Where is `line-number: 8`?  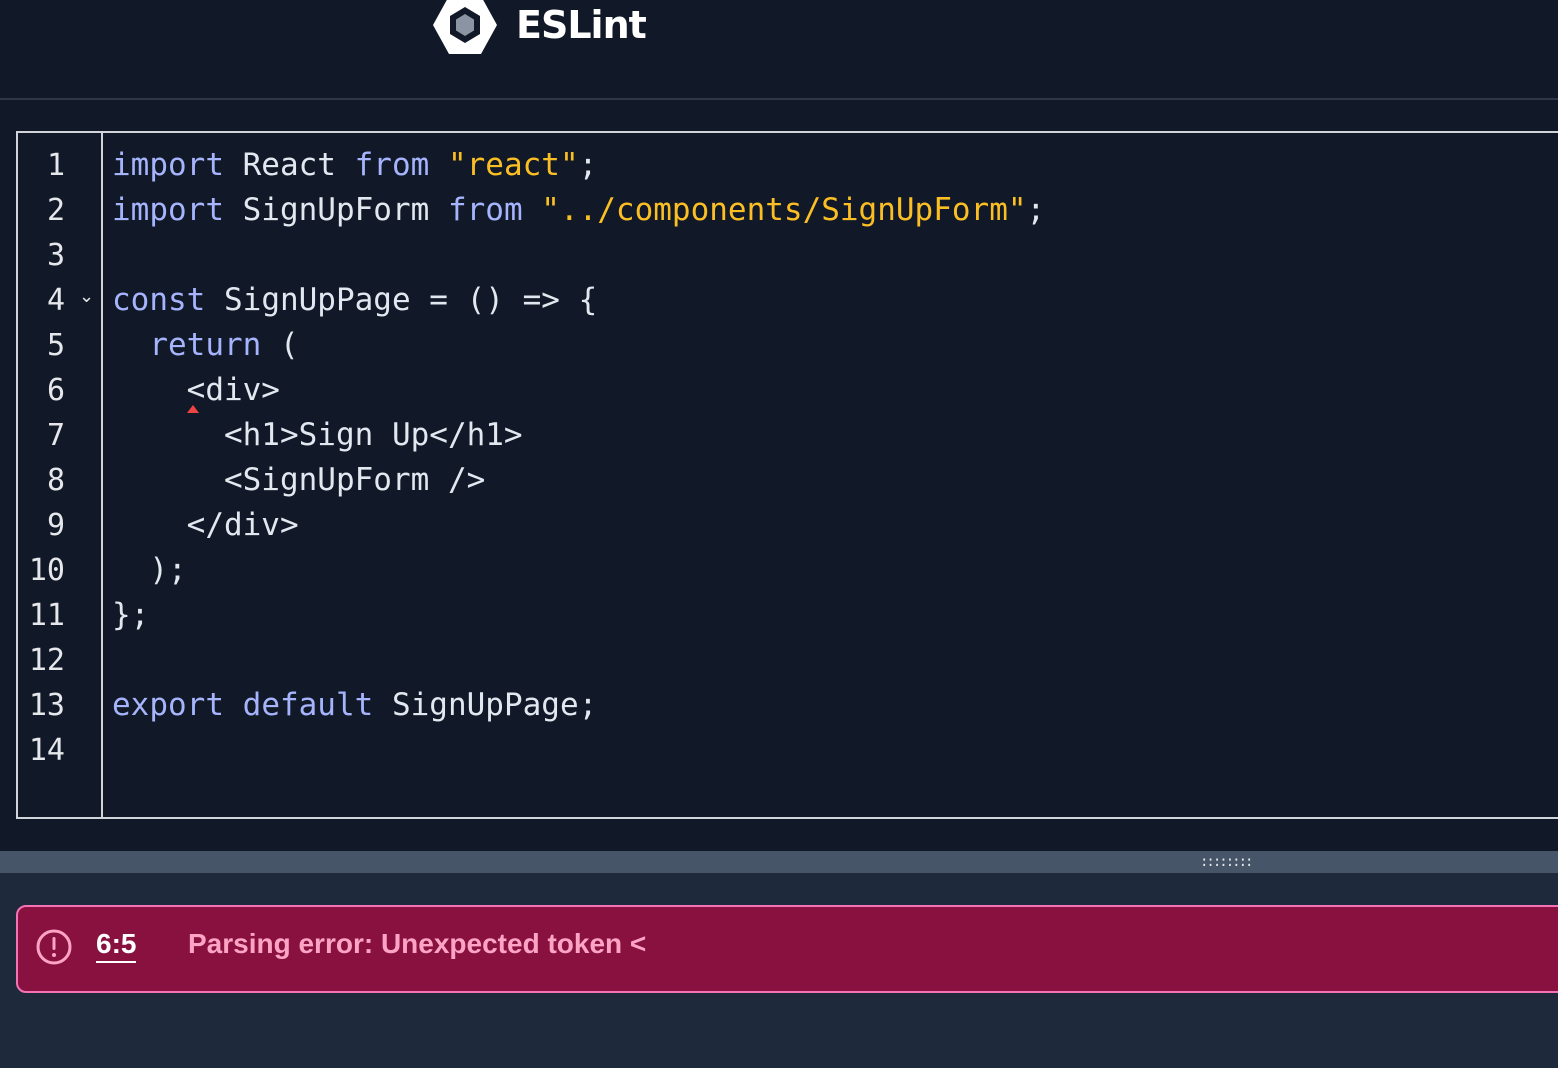
line-number: 8 is located at coordinates (55, 480).